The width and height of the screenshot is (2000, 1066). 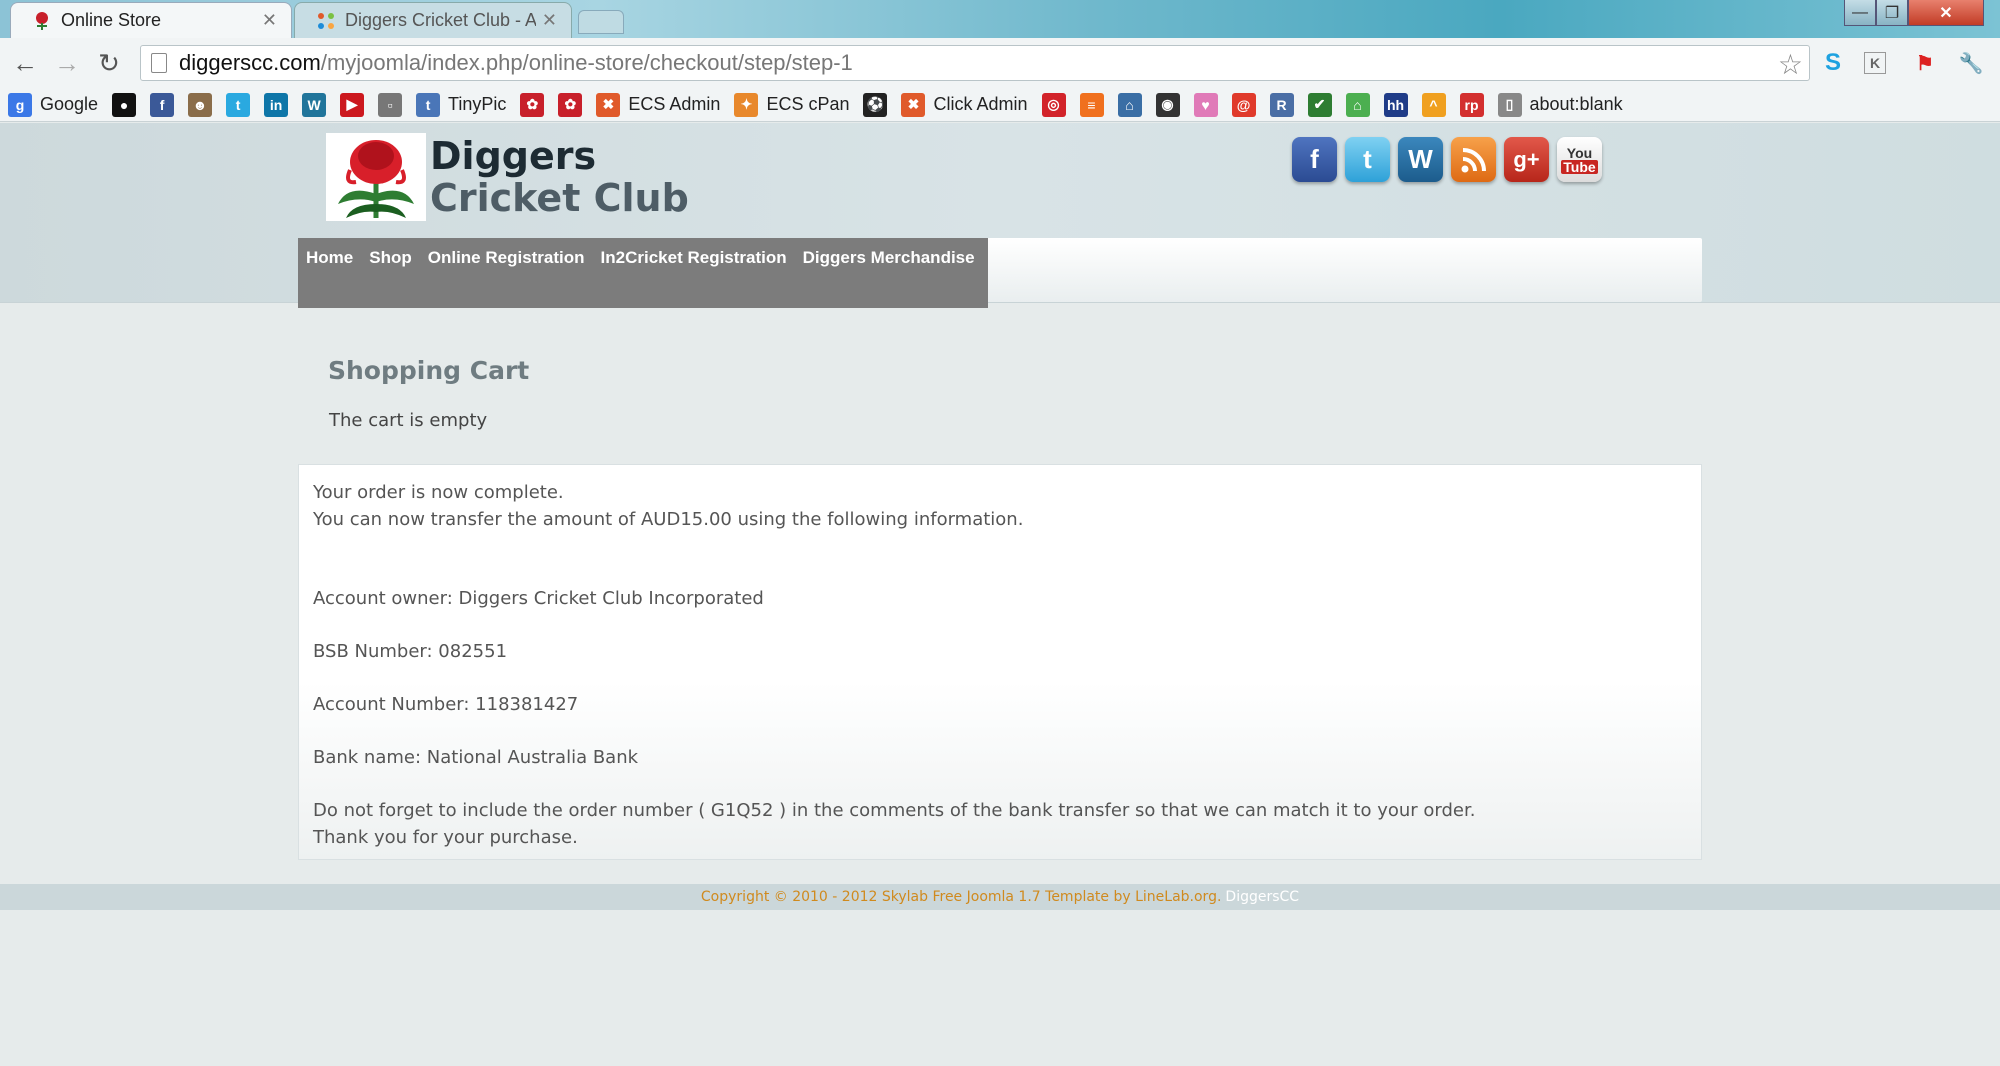 What do you see at coordinates (1790, 64) in the screenshot?
I see `bookmark-star-icon: ☆` at bounding box center [1790, 64].